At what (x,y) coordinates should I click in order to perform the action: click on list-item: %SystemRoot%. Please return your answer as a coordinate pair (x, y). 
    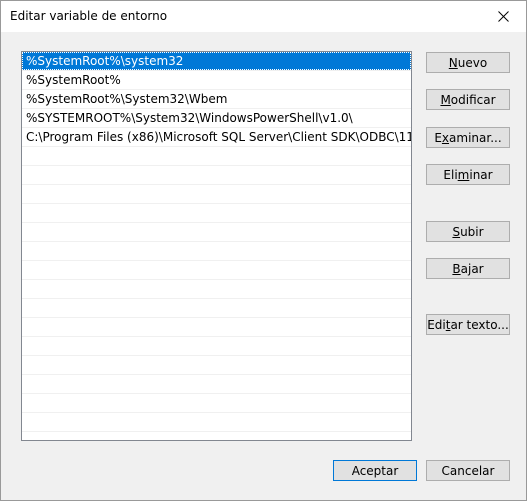
    Looking at the image, I should click on (216, 80).